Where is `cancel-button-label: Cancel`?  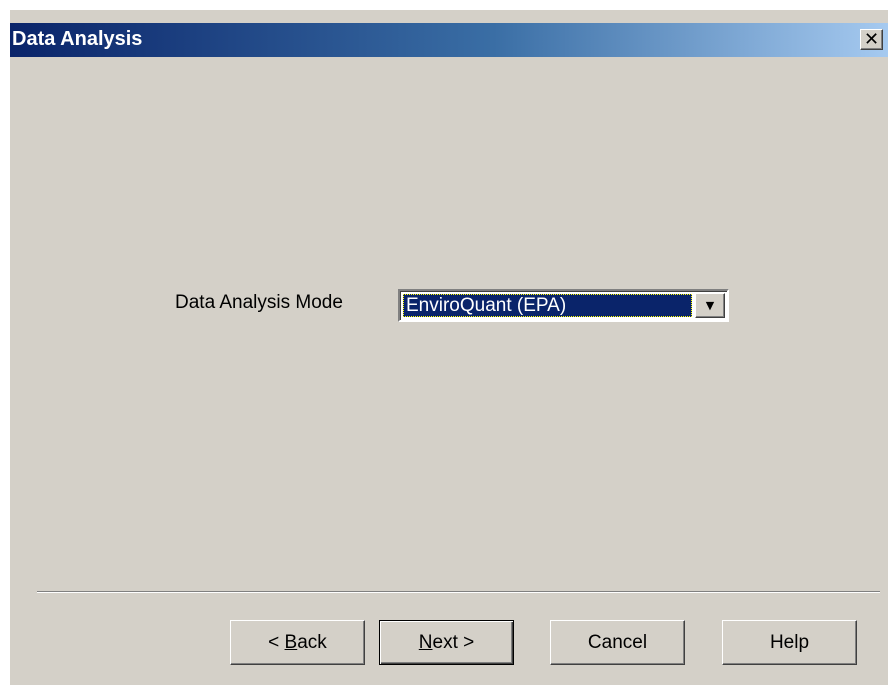
cancel-button-label: Cancel is located at coordinates (617, 642).